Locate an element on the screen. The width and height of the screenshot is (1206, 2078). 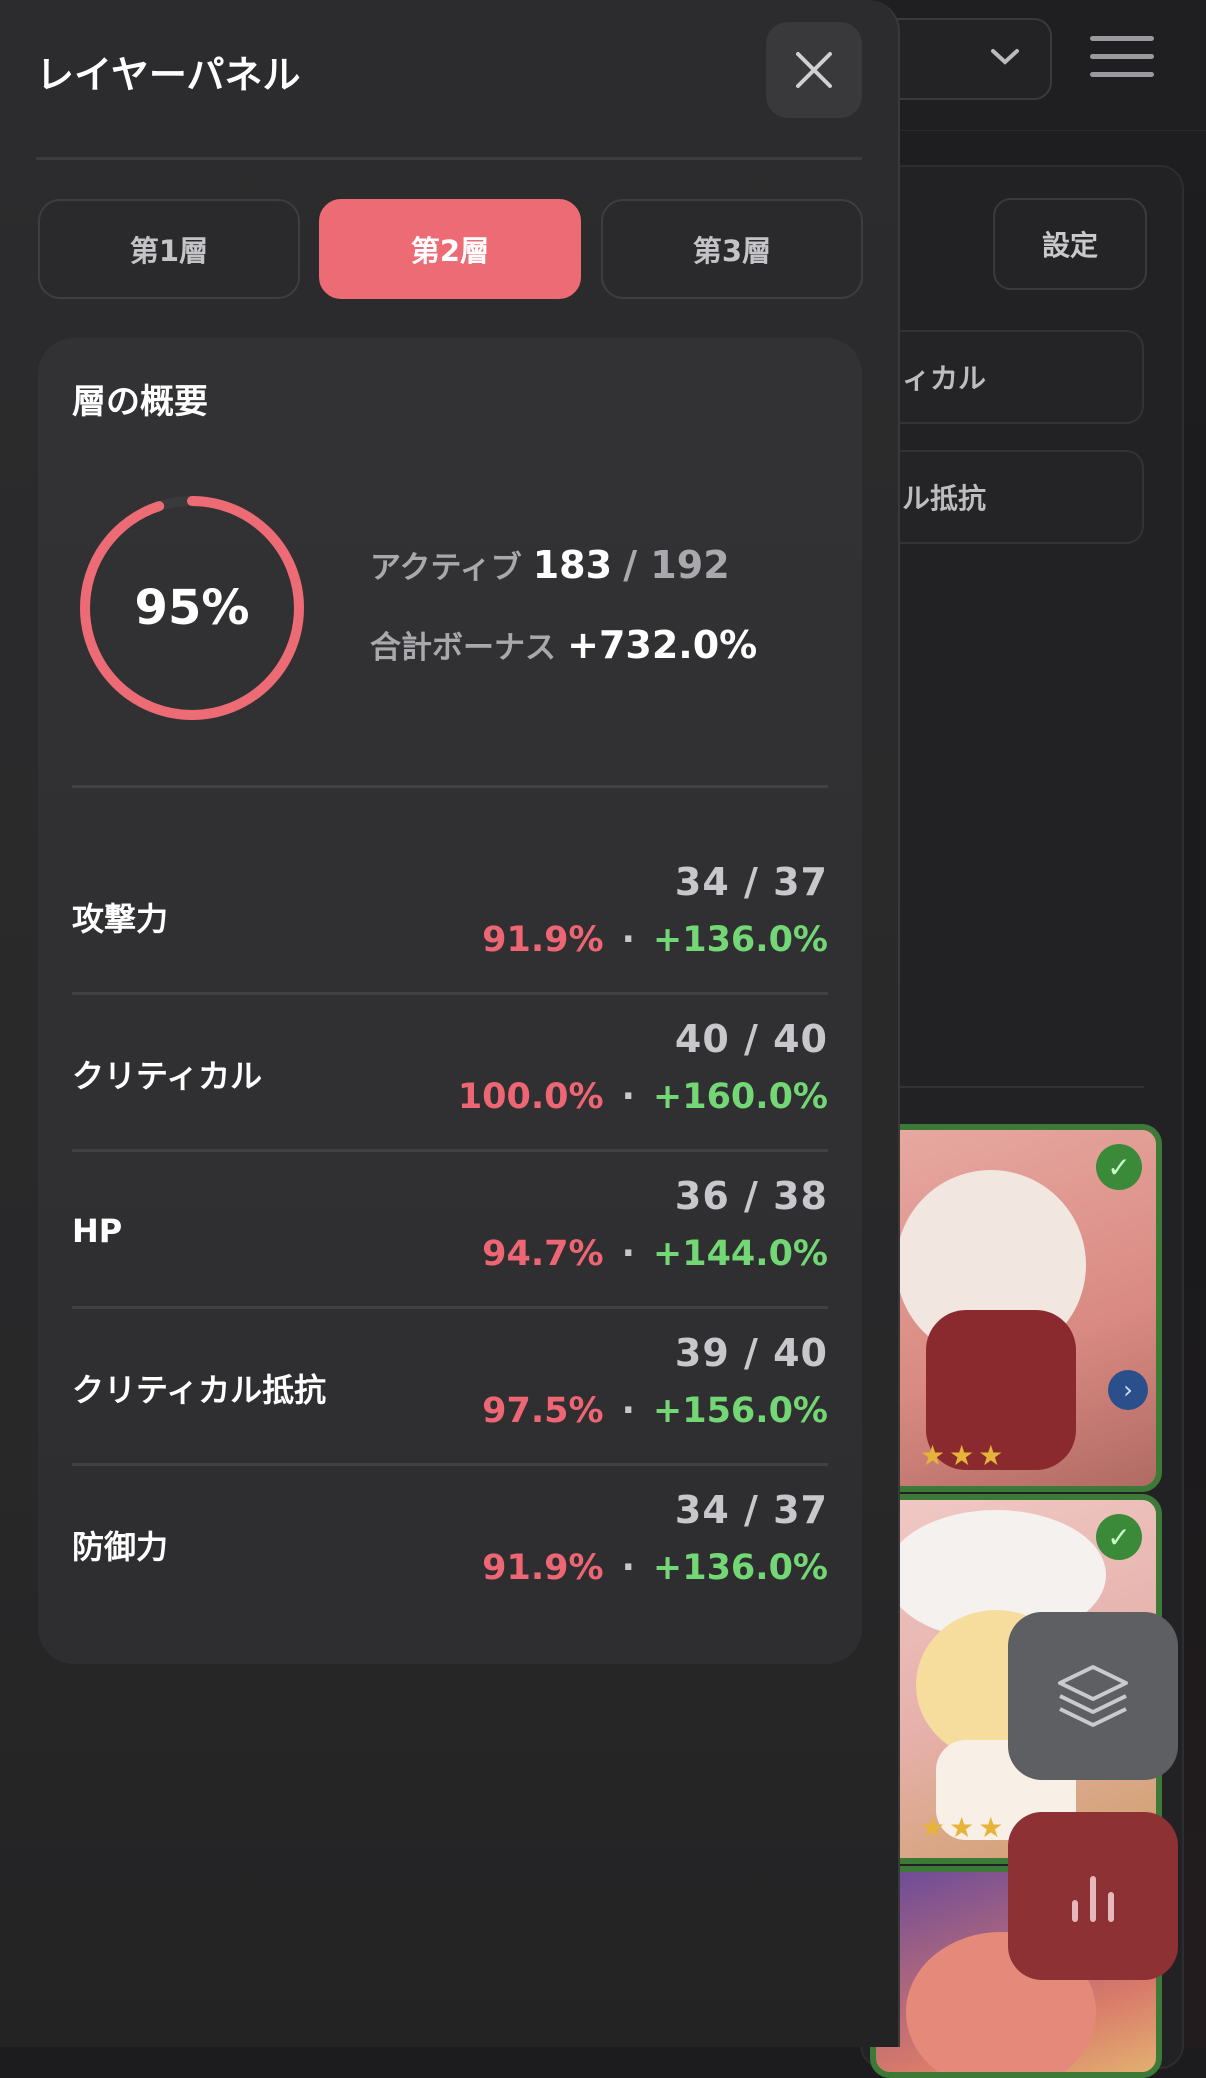
close-icon is located at coordinates (814, 70).